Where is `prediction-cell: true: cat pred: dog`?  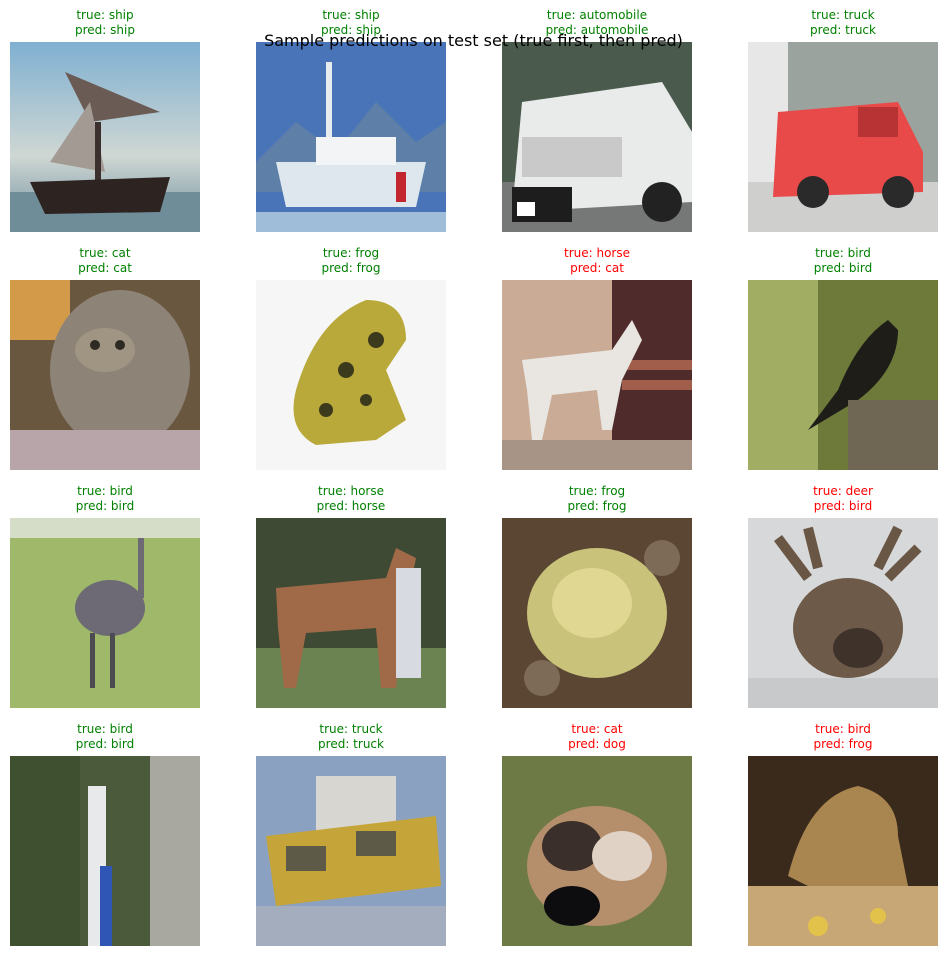
prediction-cell: true: cat pred: dog is located at coordinates (597, 838).